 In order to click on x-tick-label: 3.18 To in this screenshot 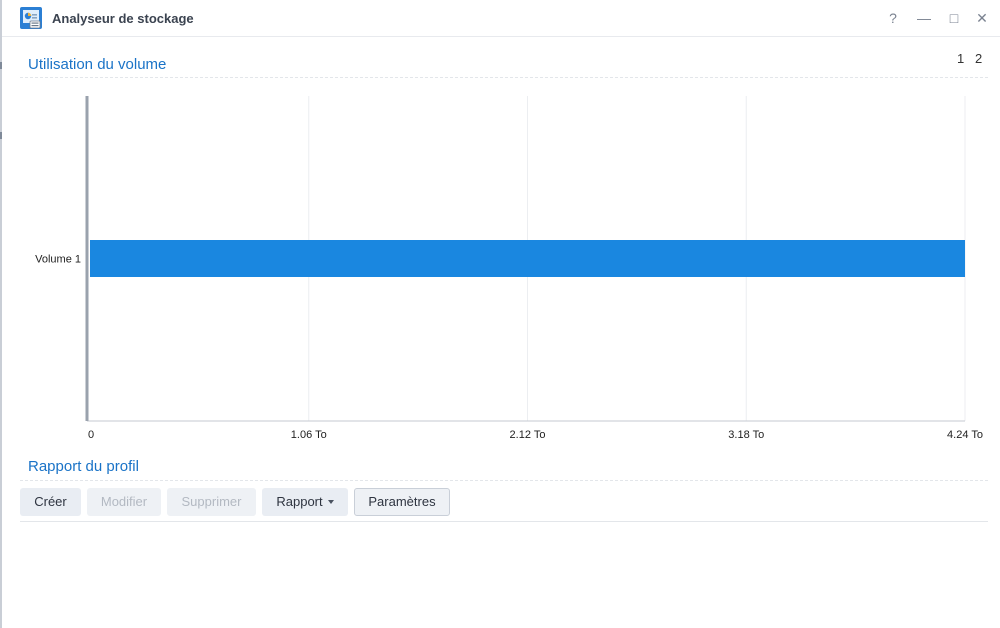, I will do `click(746, 435)`.